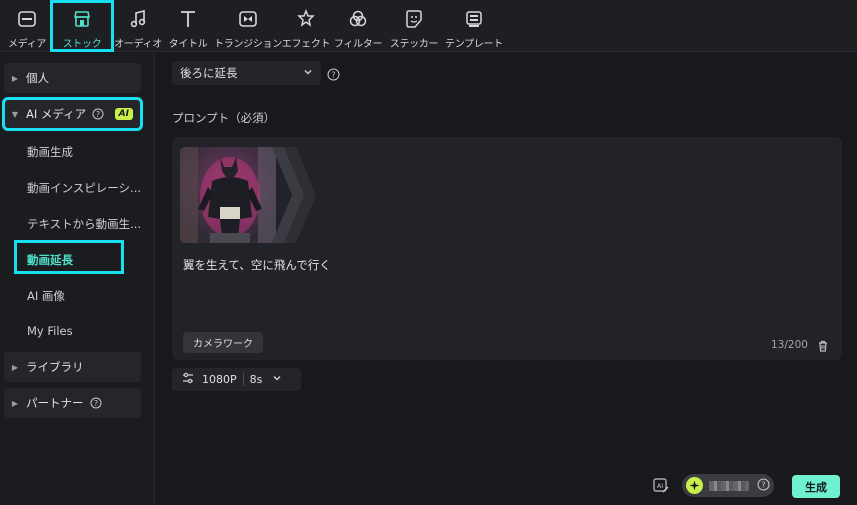 This screenshot has width=857, height=505. I want to click on tab-audio: オーディオ, so click(138, 26).